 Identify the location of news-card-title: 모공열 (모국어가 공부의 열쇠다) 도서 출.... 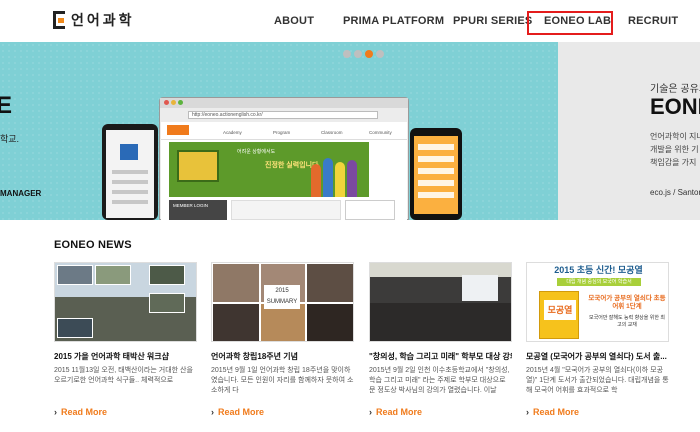
(597, 356).